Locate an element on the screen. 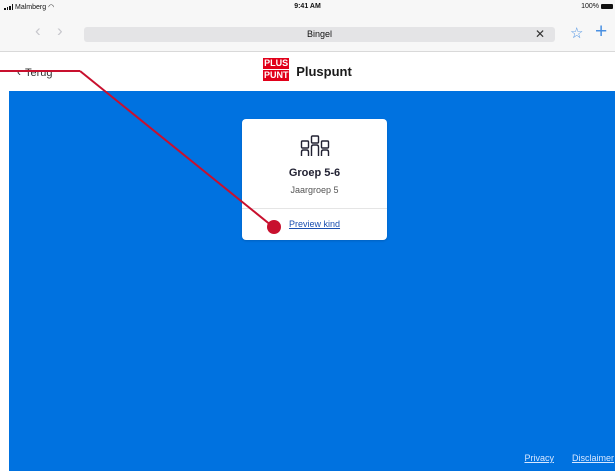 This screenshot has height=471, width=615. pluspunt-logo: PLUS PUNT is located at coordinates (276, 69).